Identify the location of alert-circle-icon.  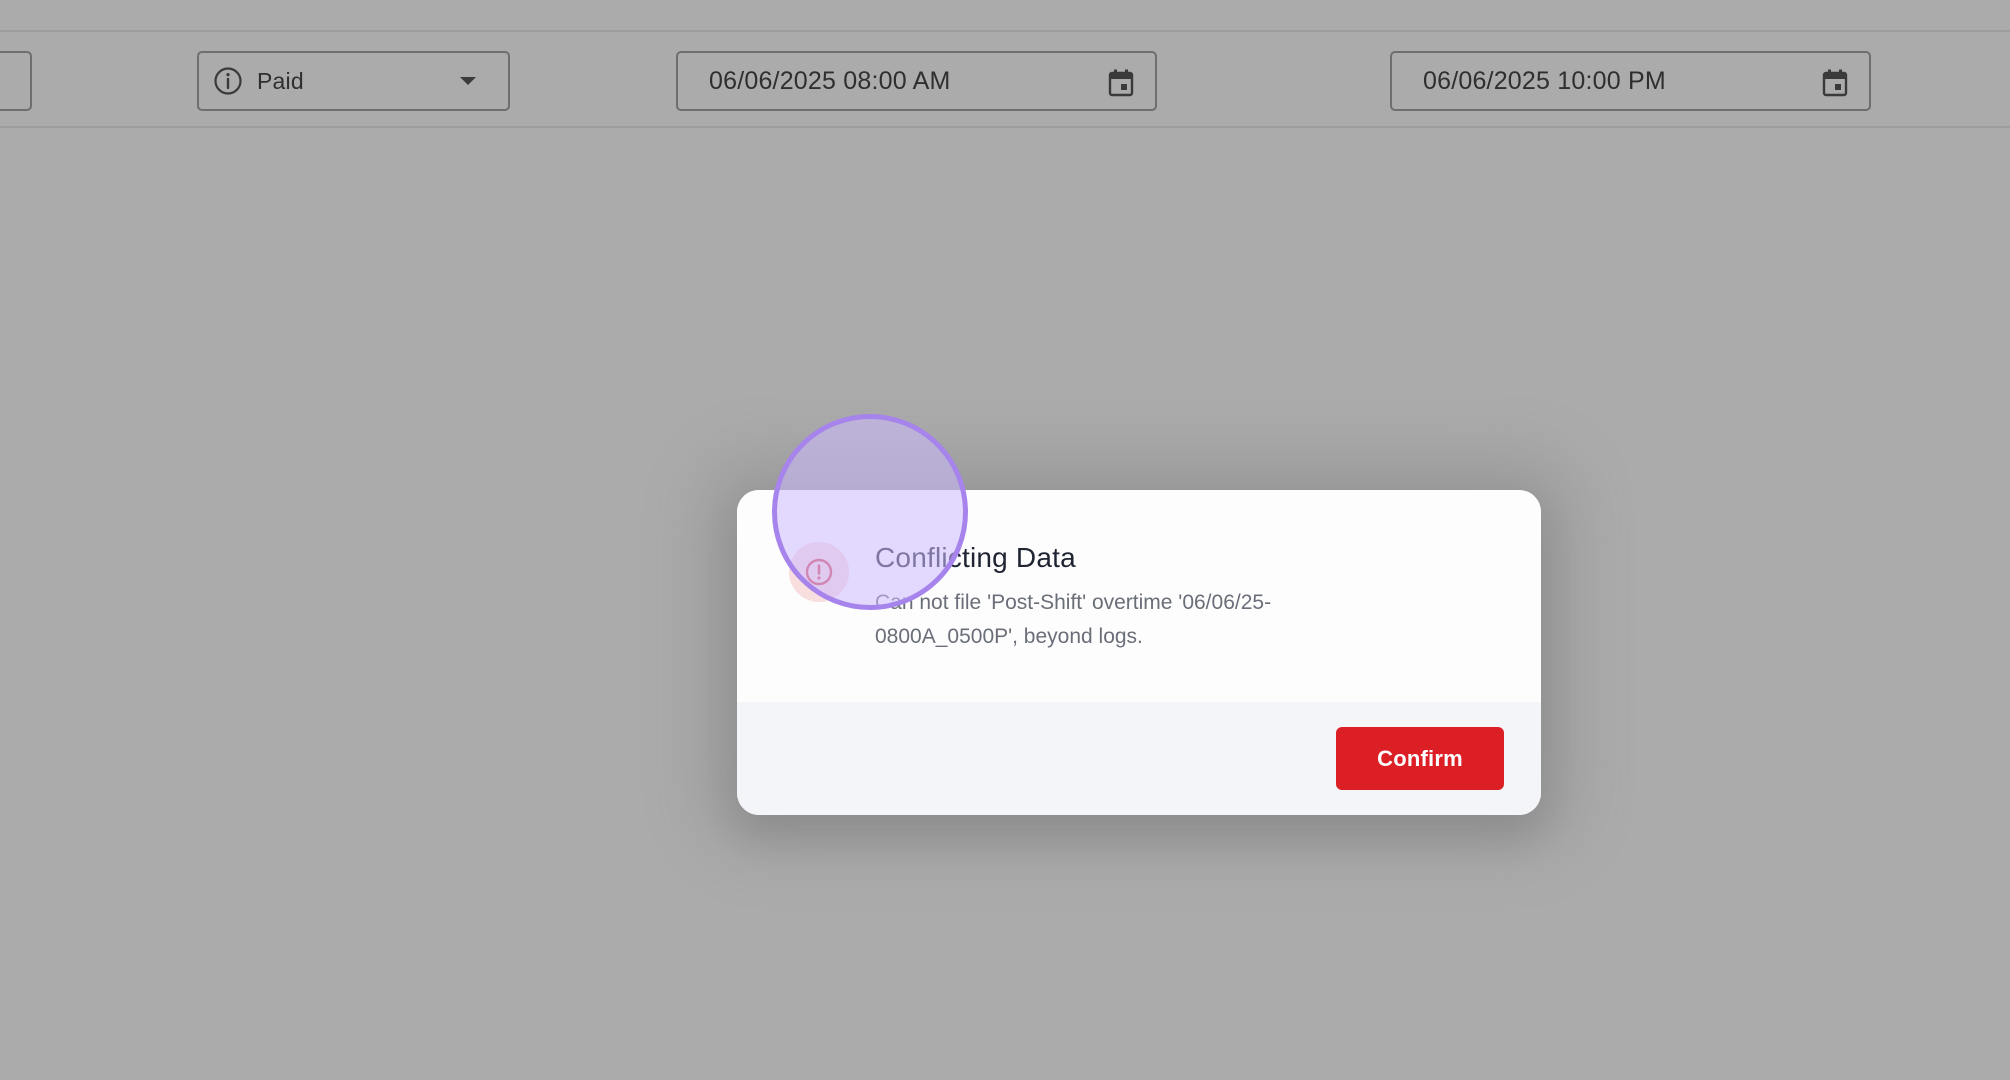
(819, 572).